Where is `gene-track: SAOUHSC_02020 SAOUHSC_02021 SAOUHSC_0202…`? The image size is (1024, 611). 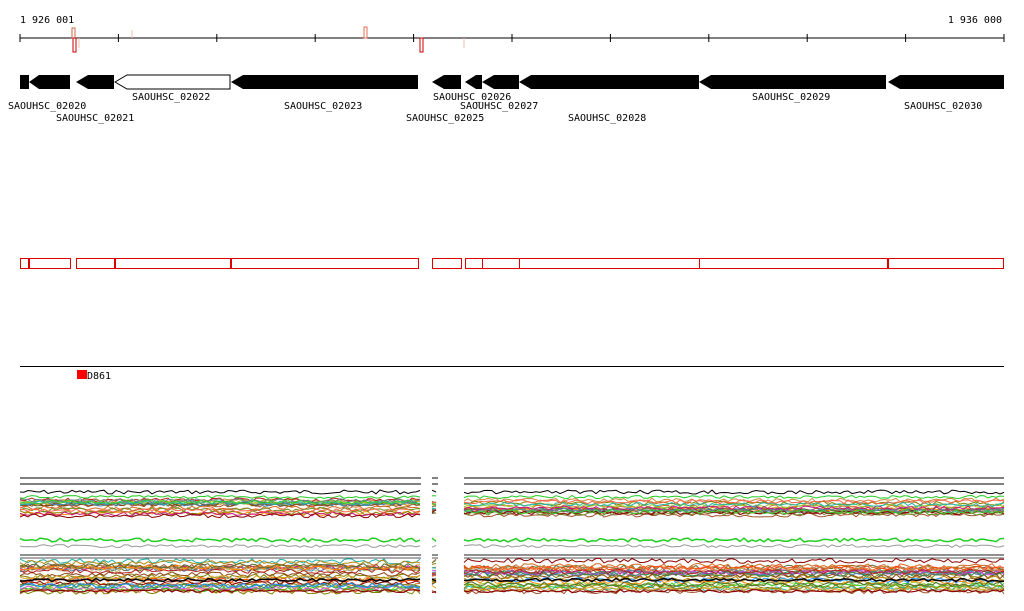 gene-track: SAOUHSC_02020 SAOUHSC_02021 SAOUHSC_0202… is located at coordinates (506, 99).